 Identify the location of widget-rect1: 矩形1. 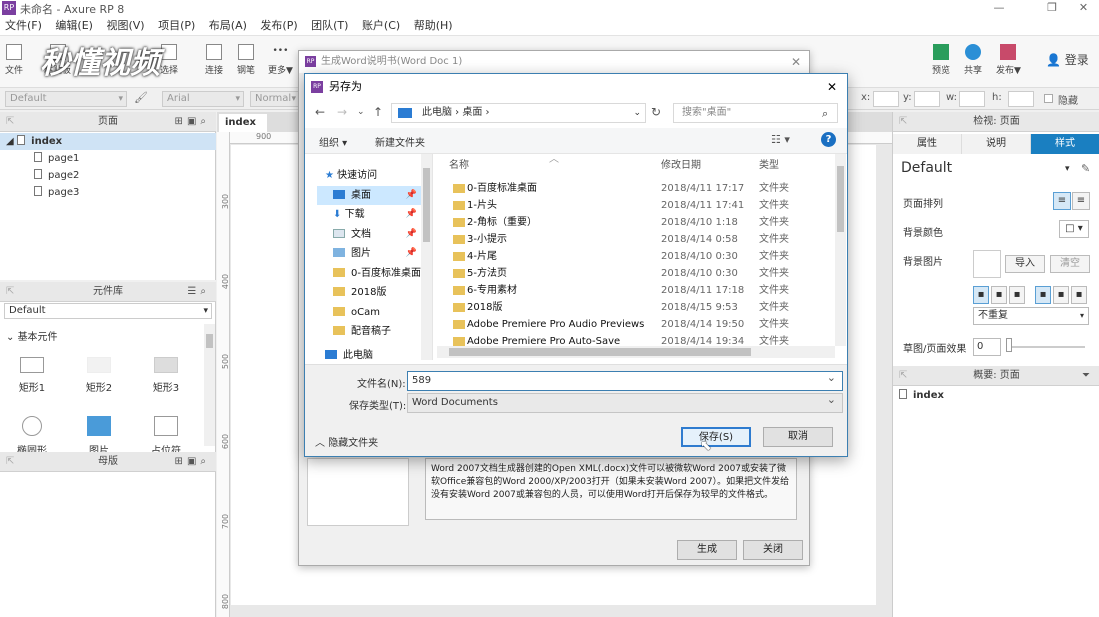
(32, 375).